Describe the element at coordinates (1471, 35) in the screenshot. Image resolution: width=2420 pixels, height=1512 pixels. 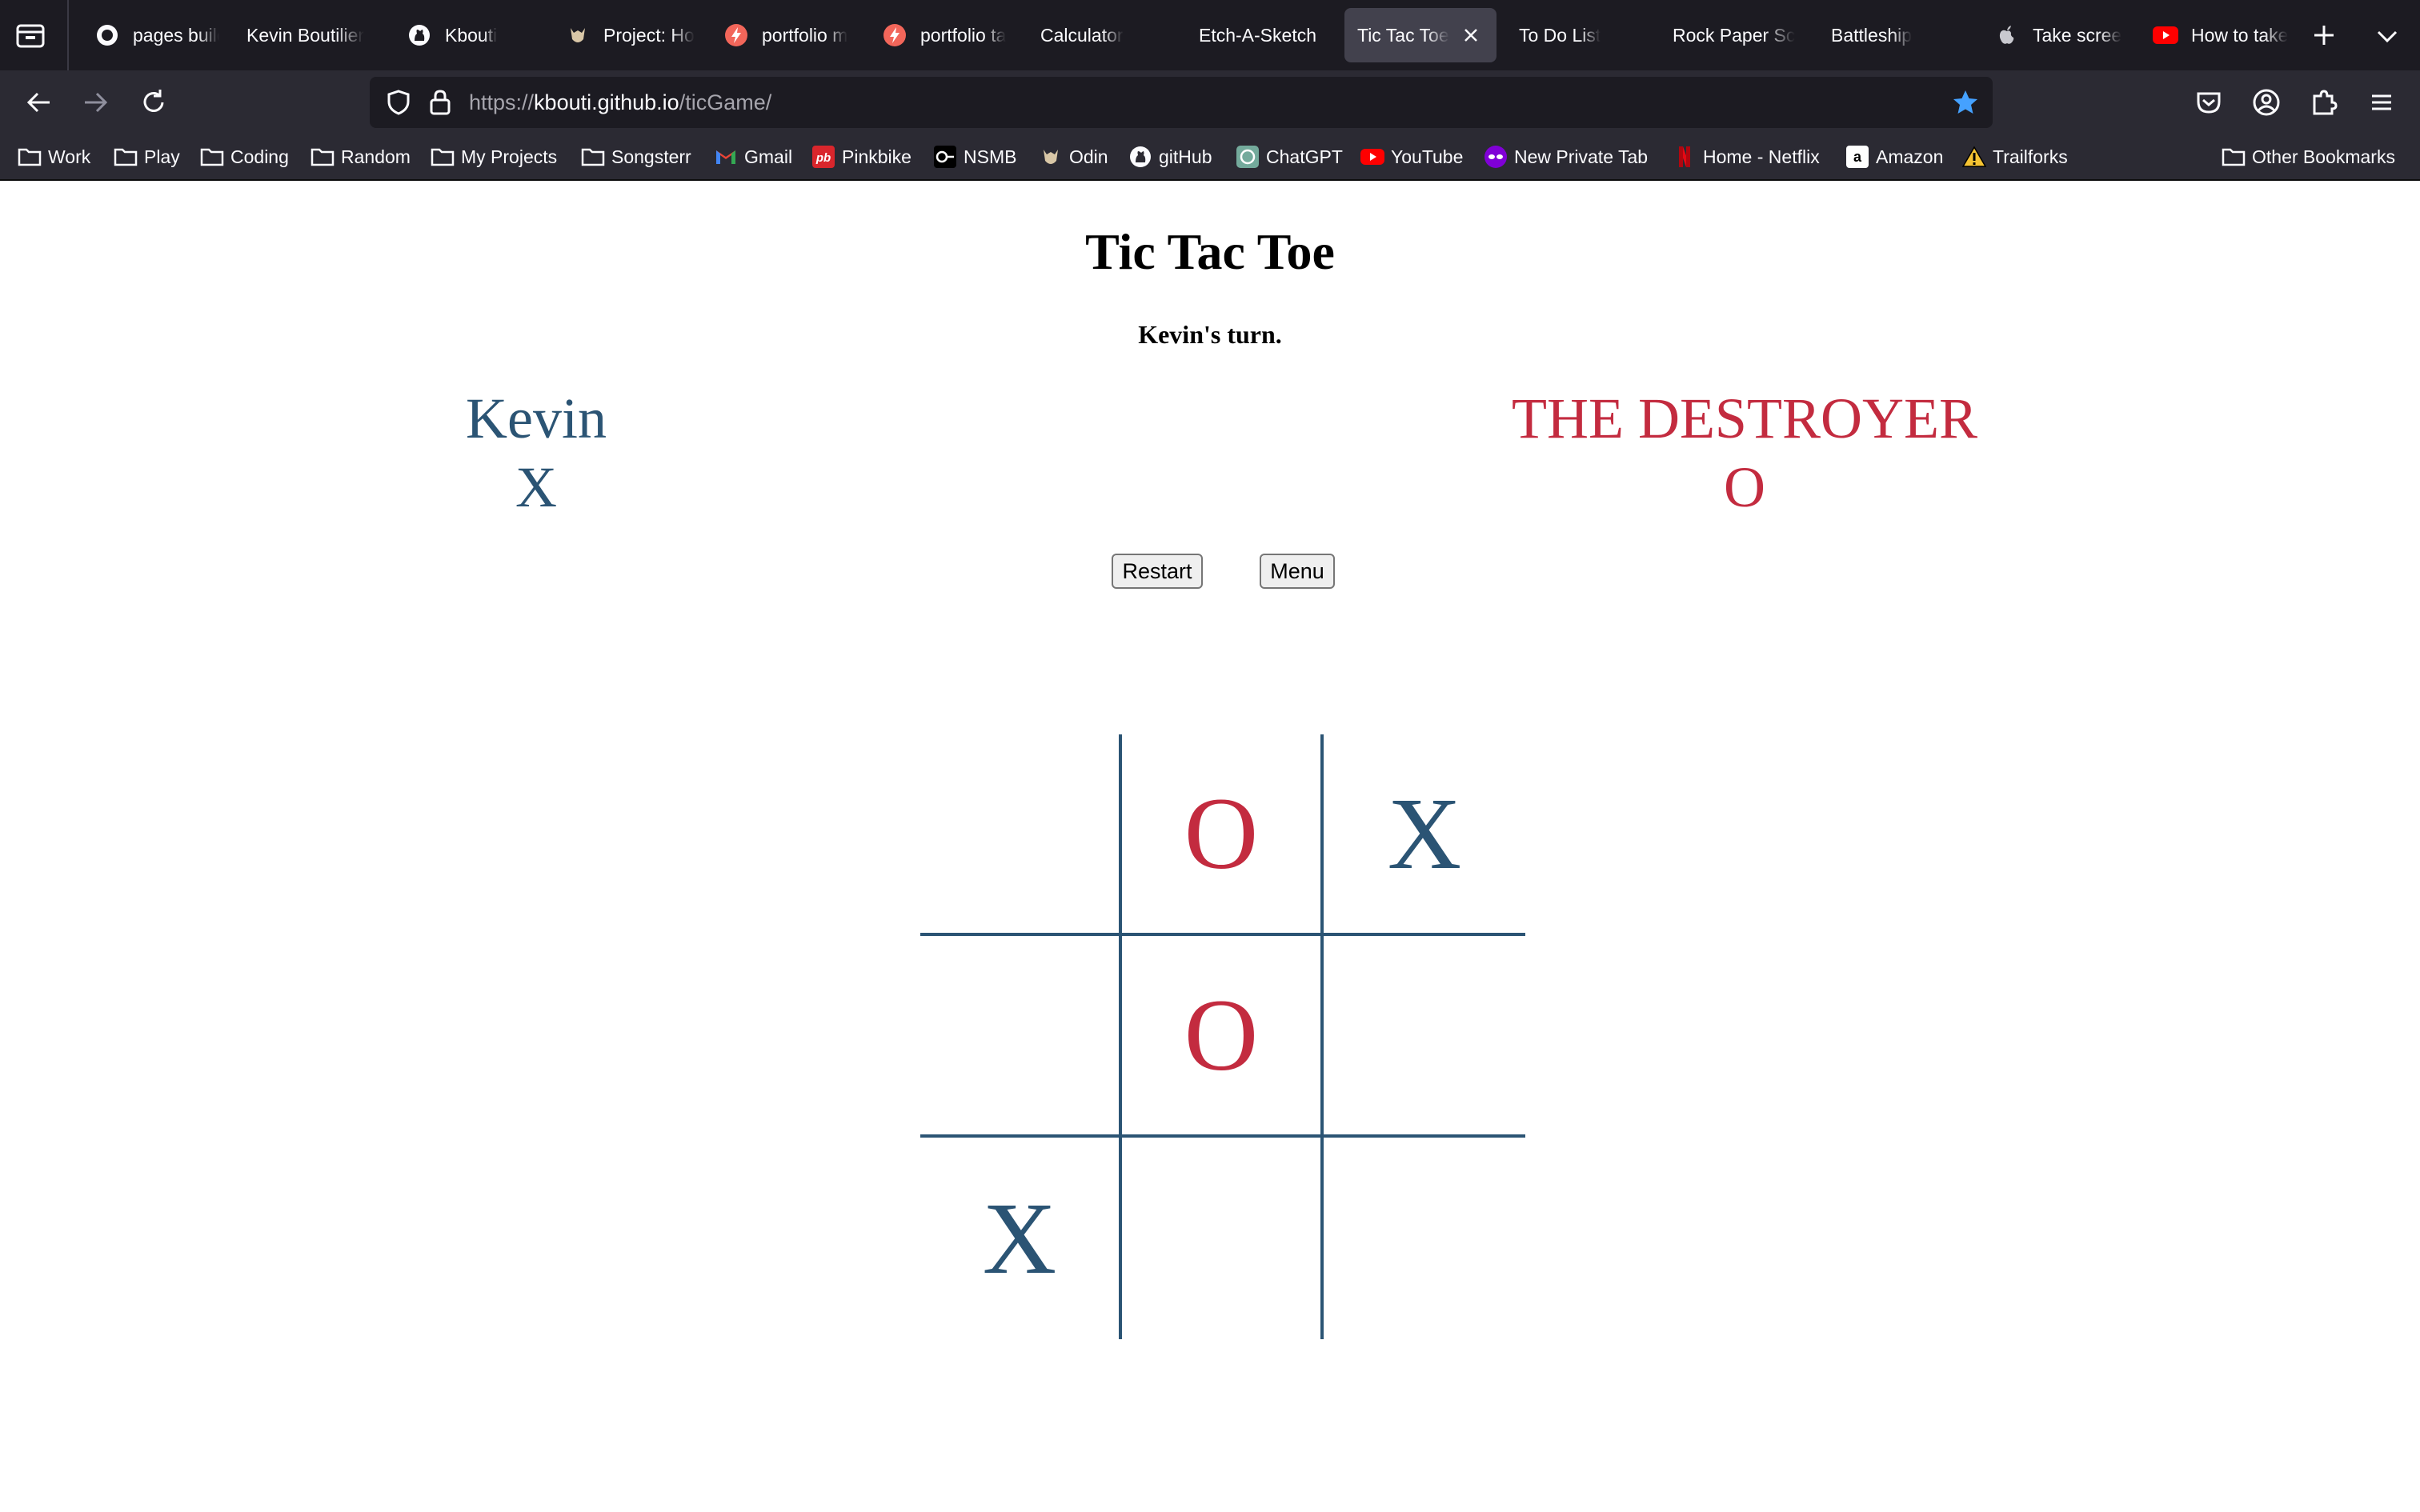
I see `close-icon` at that location.